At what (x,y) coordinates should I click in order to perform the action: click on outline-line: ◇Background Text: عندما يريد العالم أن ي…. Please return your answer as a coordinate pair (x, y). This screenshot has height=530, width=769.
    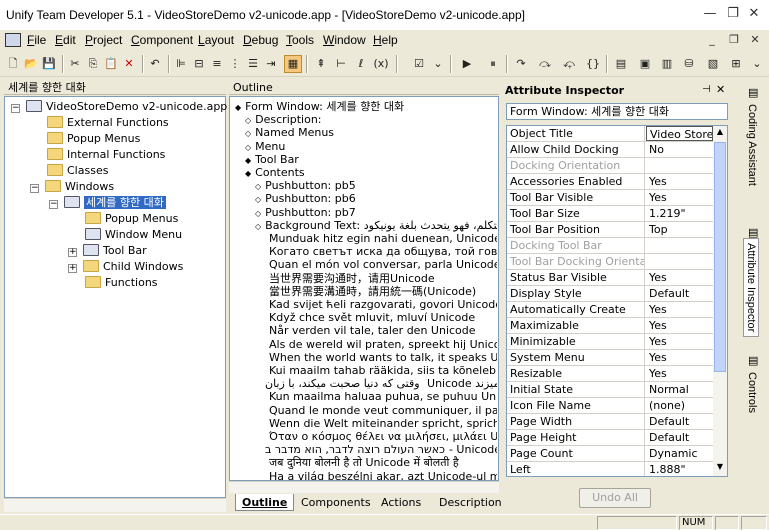
    Looking at the image, I should click on (376, 225).